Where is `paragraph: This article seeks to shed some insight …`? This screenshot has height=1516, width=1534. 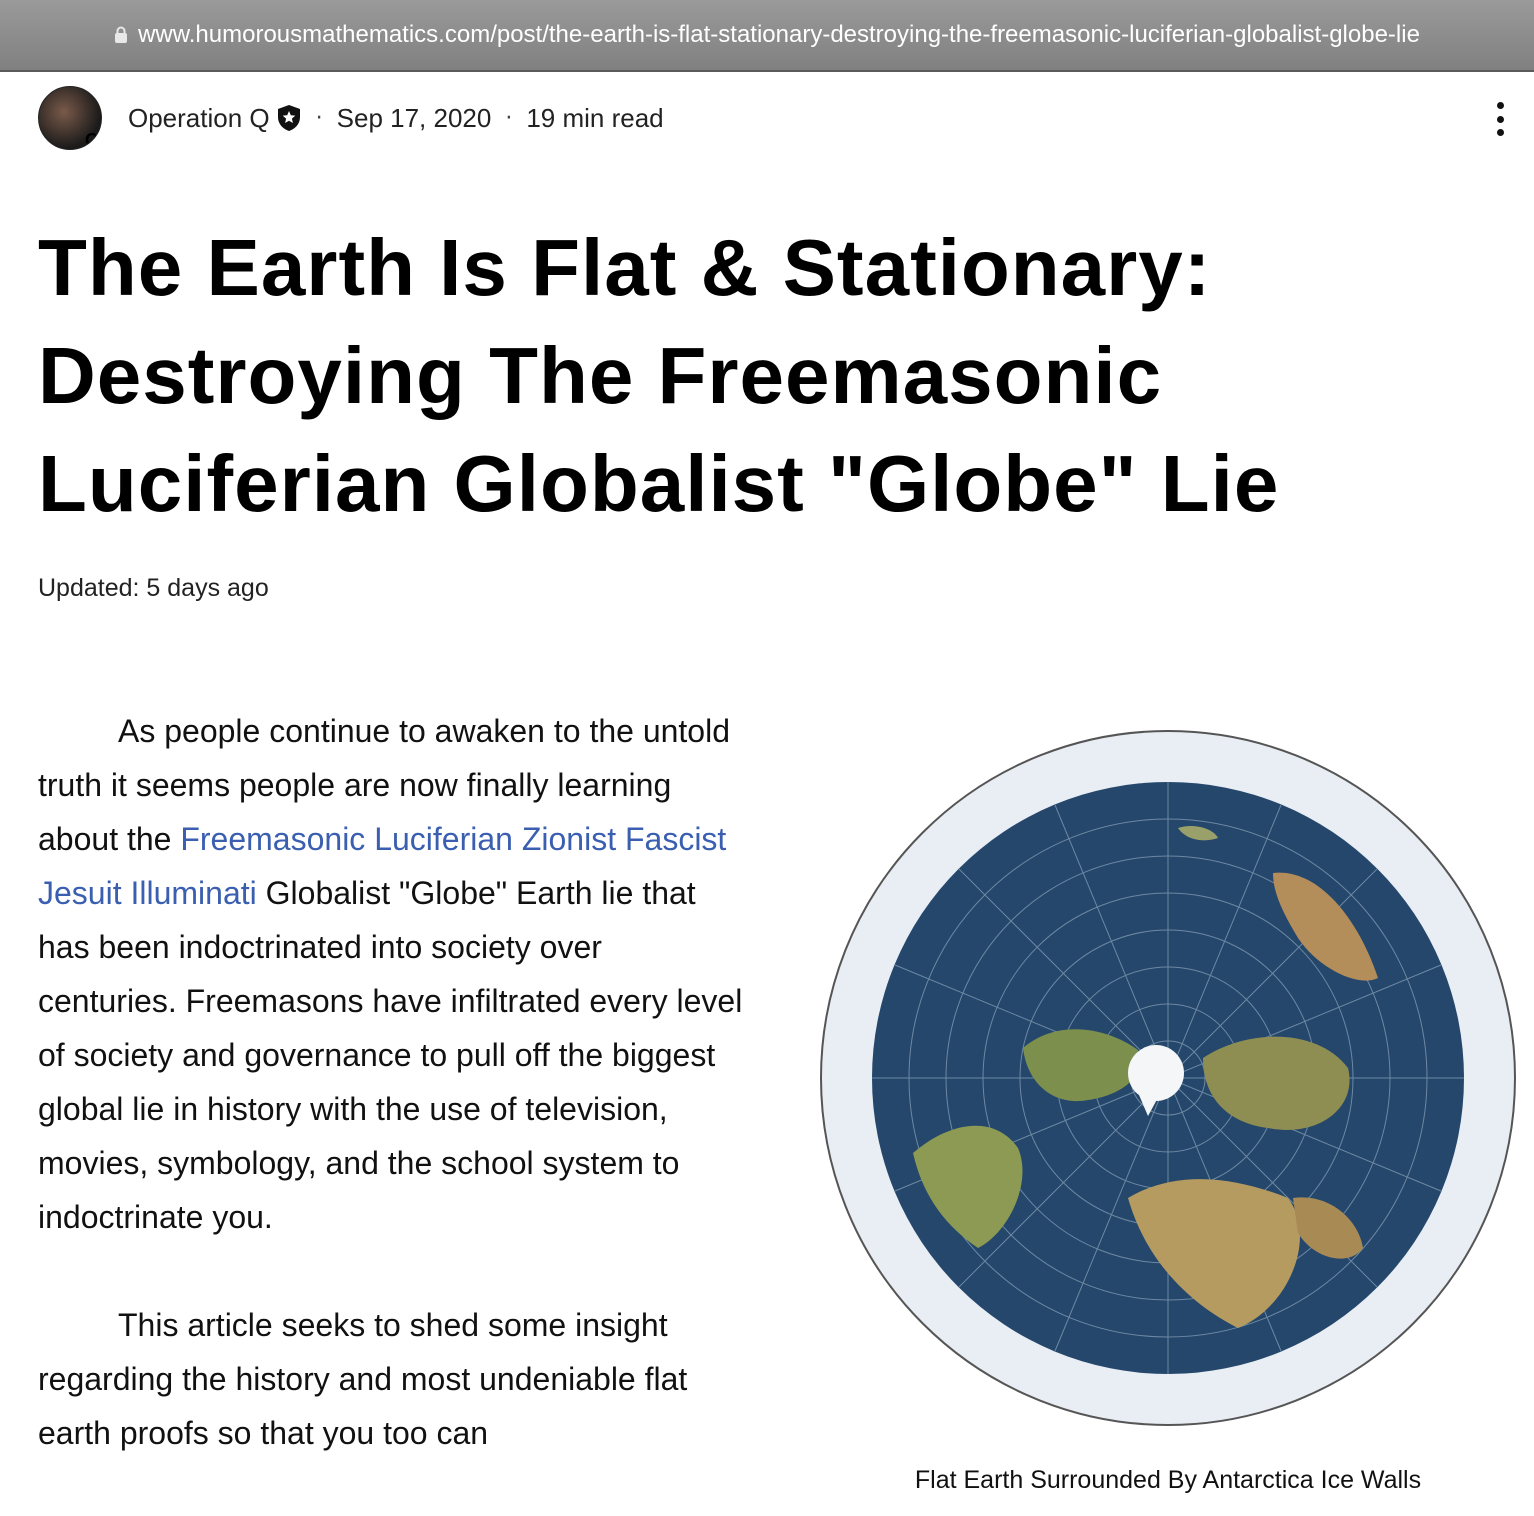 paragraph: This article seeks to shed some insight … is located at coordinates (363, 1379).